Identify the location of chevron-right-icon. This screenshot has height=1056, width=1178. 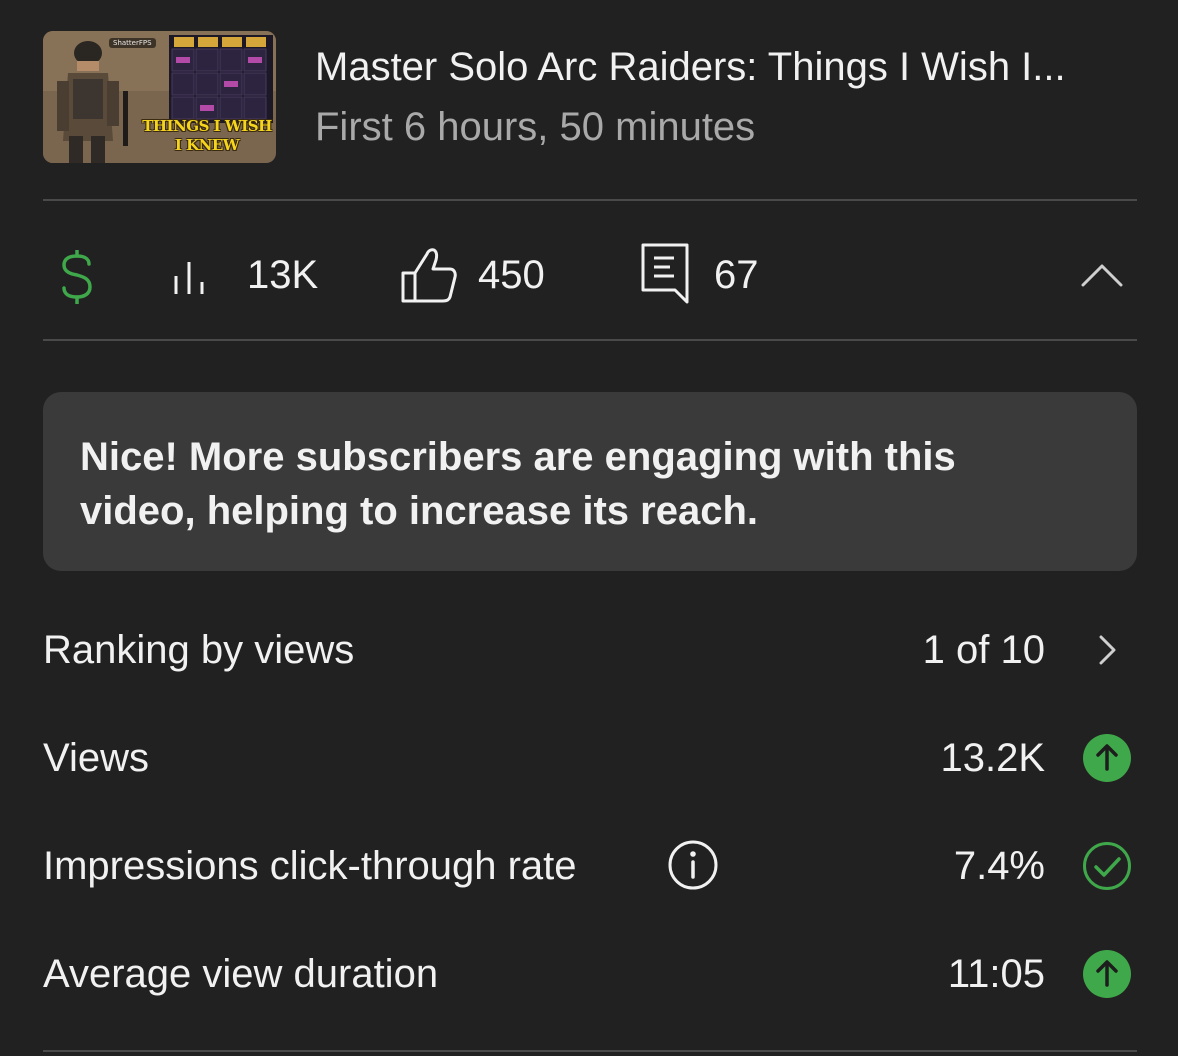
(1107, 650).